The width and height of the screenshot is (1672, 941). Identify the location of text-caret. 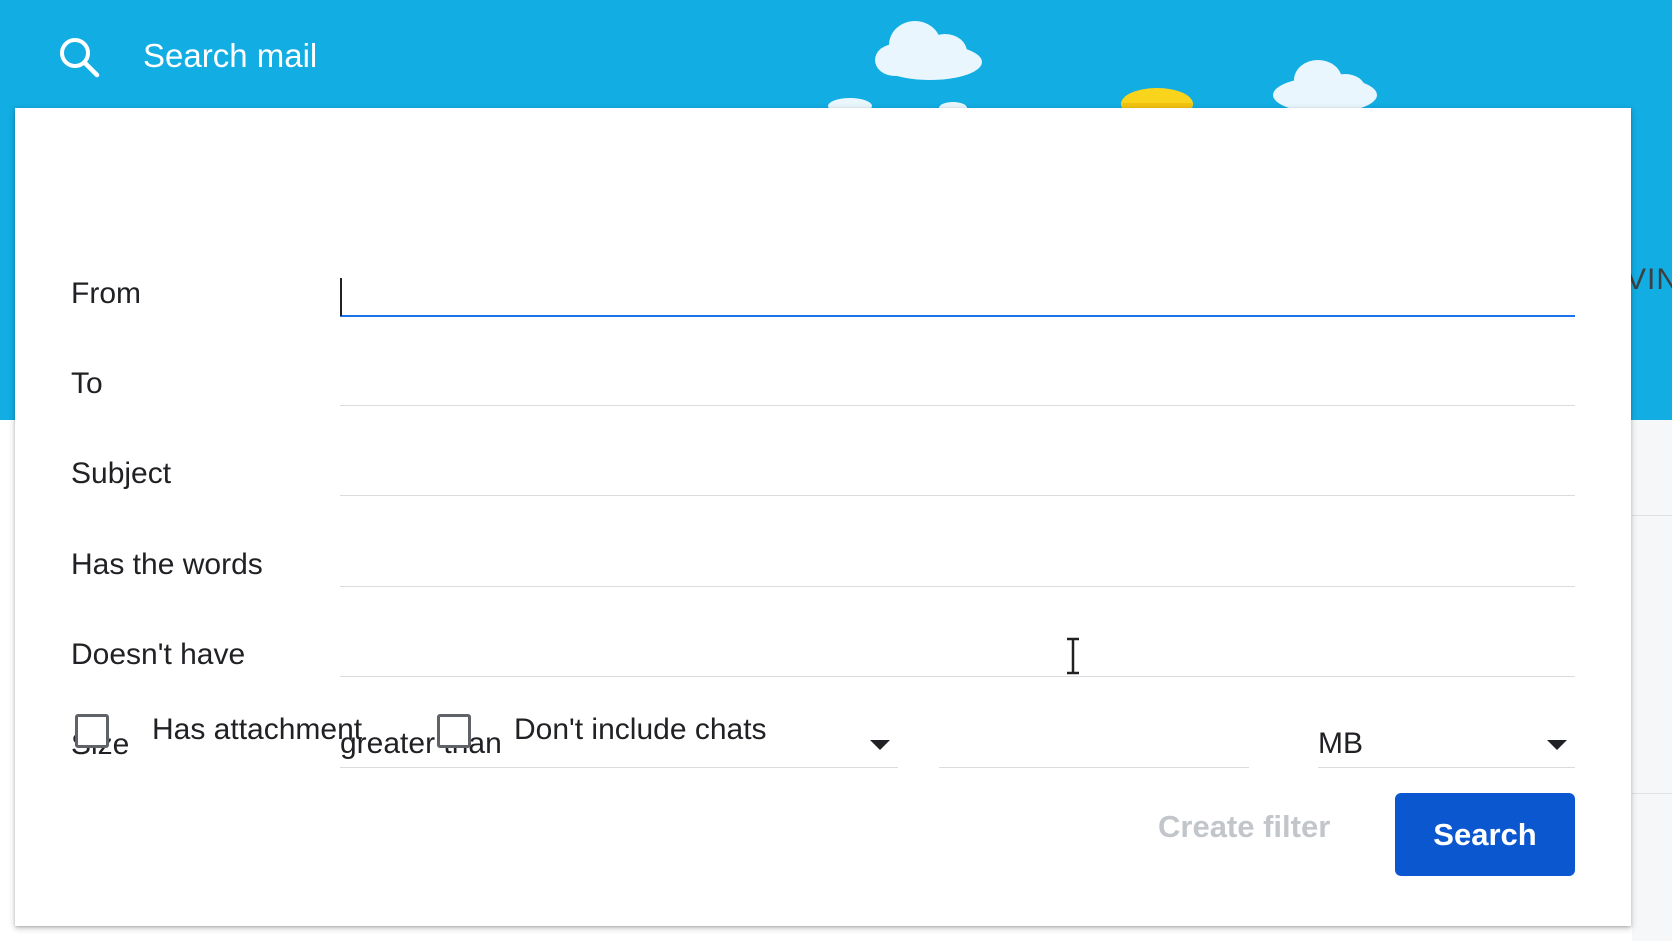
(341, 297).